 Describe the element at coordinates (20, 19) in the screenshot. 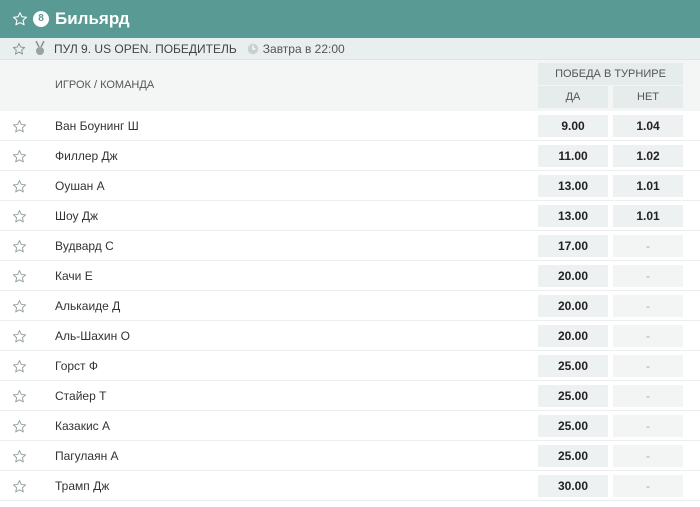

I see `favorite-star-icon` at that location.